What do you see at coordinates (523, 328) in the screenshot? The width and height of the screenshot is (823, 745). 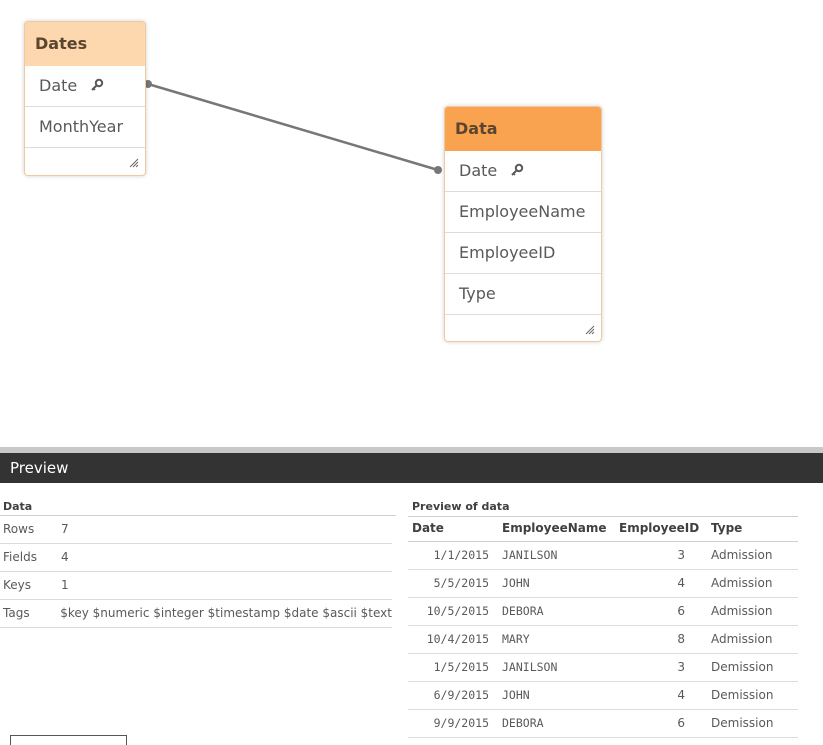 I see `data-card-footer` at bounding box center [523, 328].